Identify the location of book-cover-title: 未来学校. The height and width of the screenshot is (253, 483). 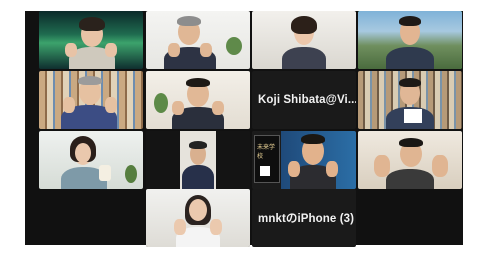
(266, 152).